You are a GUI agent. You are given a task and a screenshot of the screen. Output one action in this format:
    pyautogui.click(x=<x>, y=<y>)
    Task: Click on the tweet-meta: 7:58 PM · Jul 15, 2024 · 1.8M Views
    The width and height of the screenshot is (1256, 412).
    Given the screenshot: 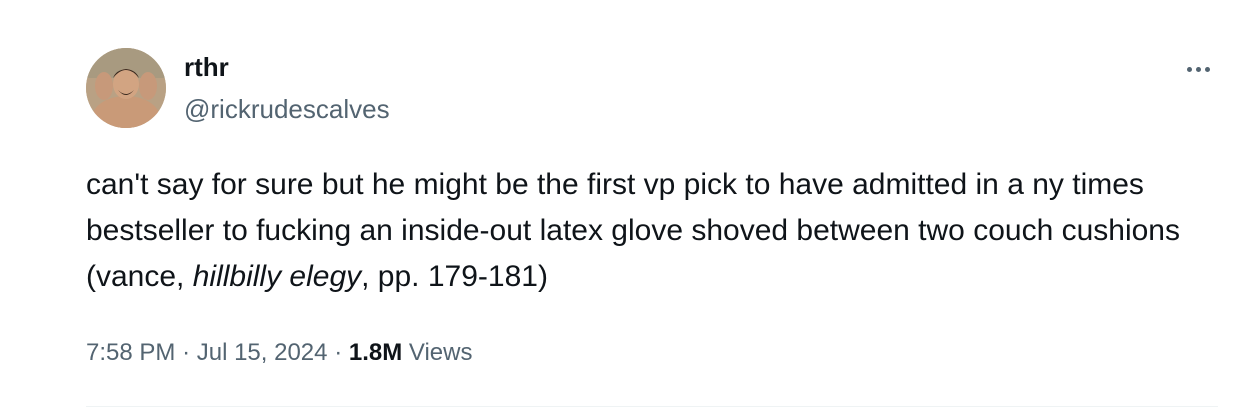 What is the action you would take?
    pyautogui.click(x=279, y=353)
    